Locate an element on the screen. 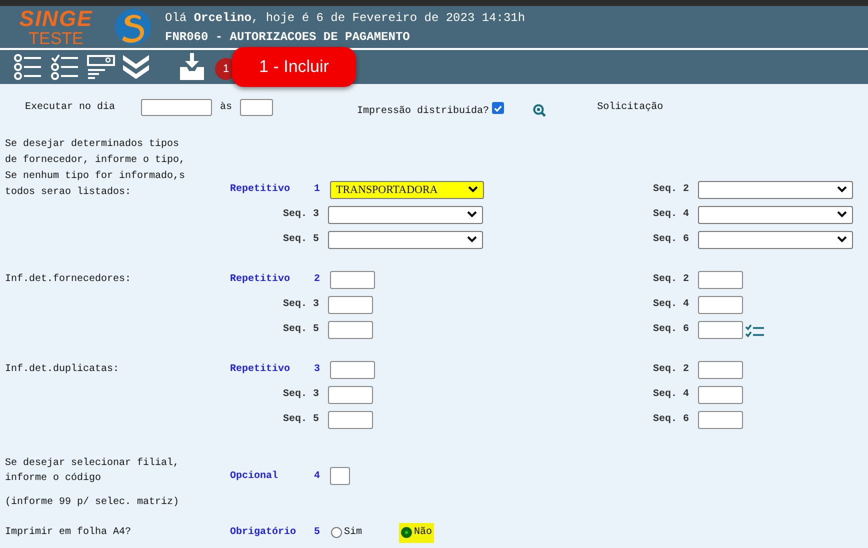 The height and width of the screenshot is (548, 868). code-field is located at coordinates (340, 476).